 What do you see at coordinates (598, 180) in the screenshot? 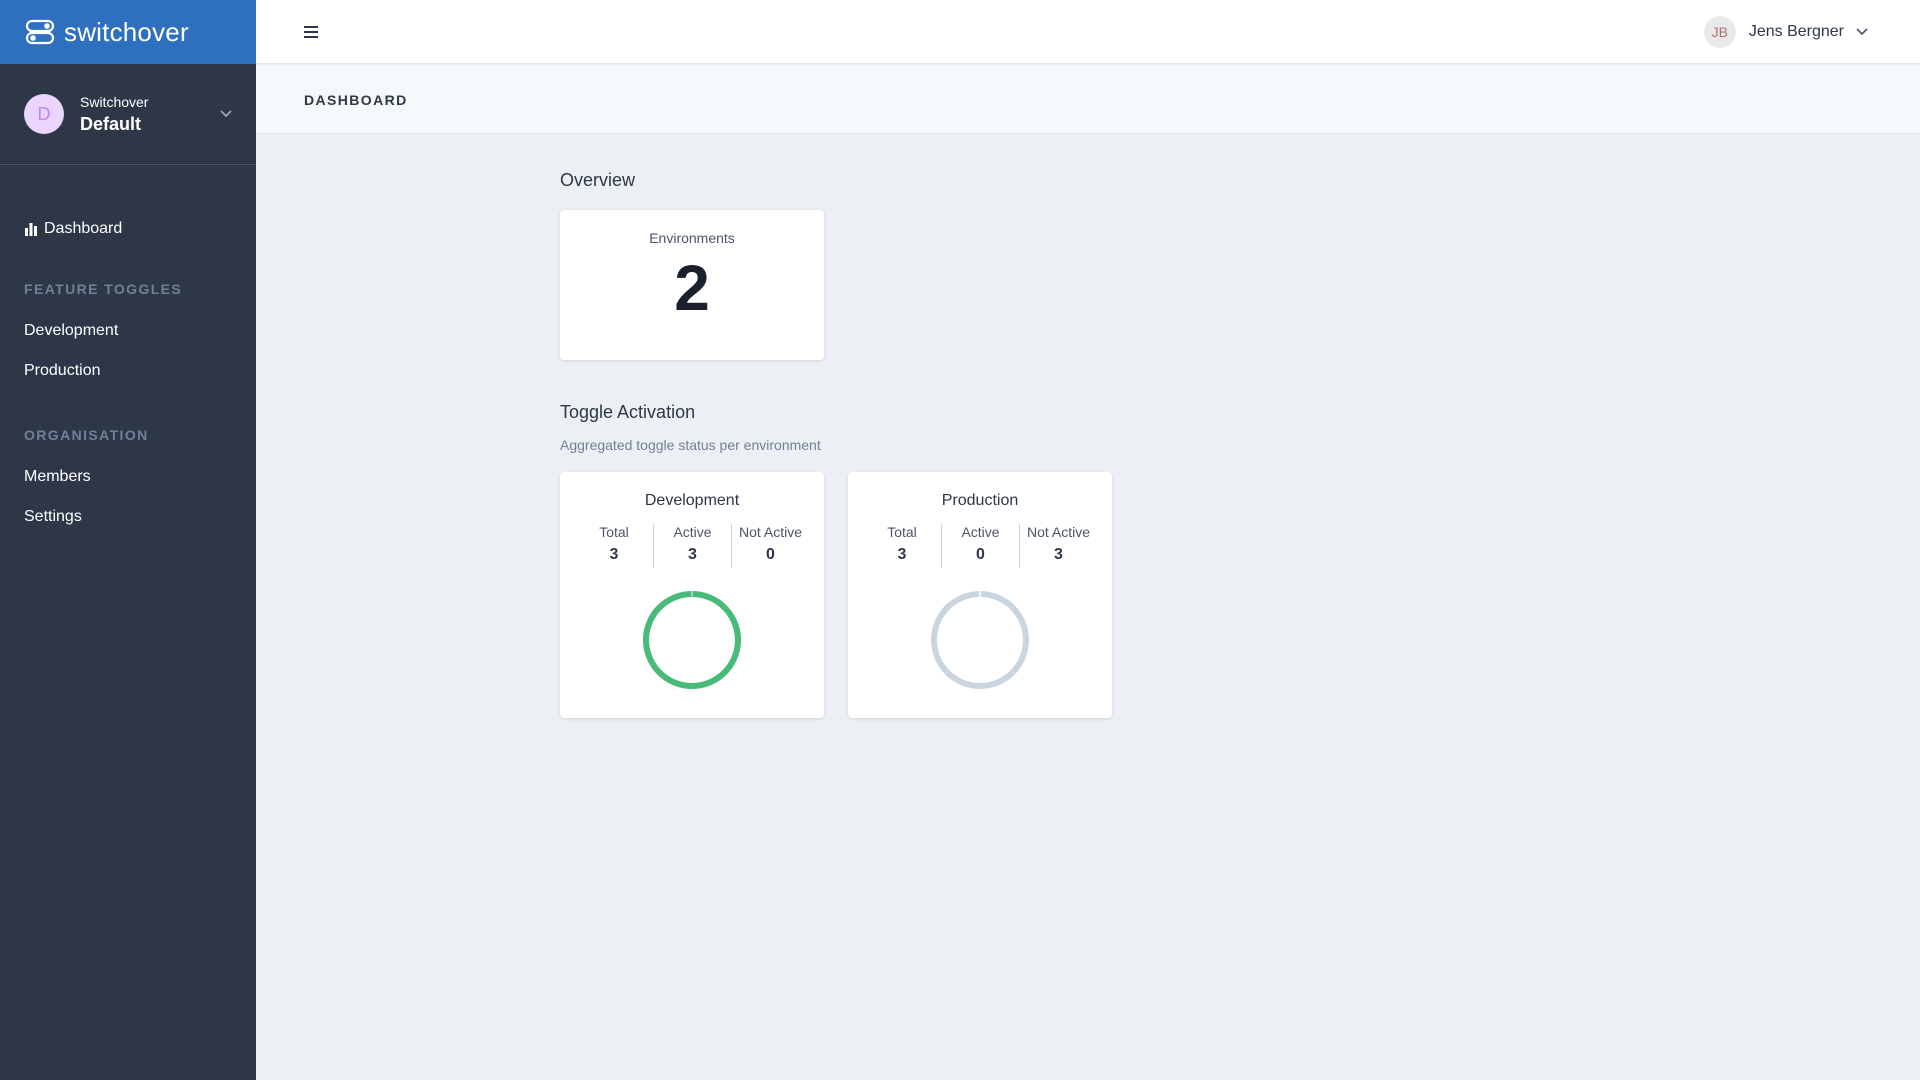
I see `overview-title: Overview` at bounding box center [598, 180].